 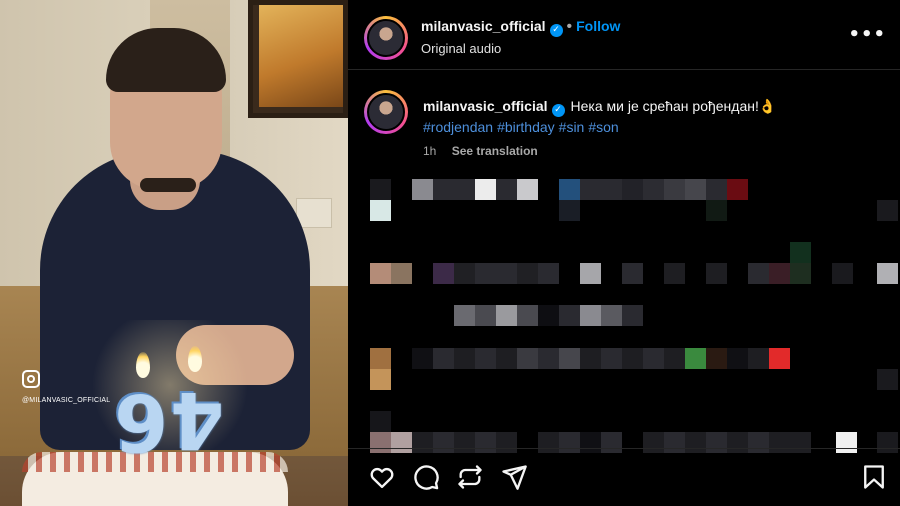 I want to click on light-switch, so click(x=314, y=213).